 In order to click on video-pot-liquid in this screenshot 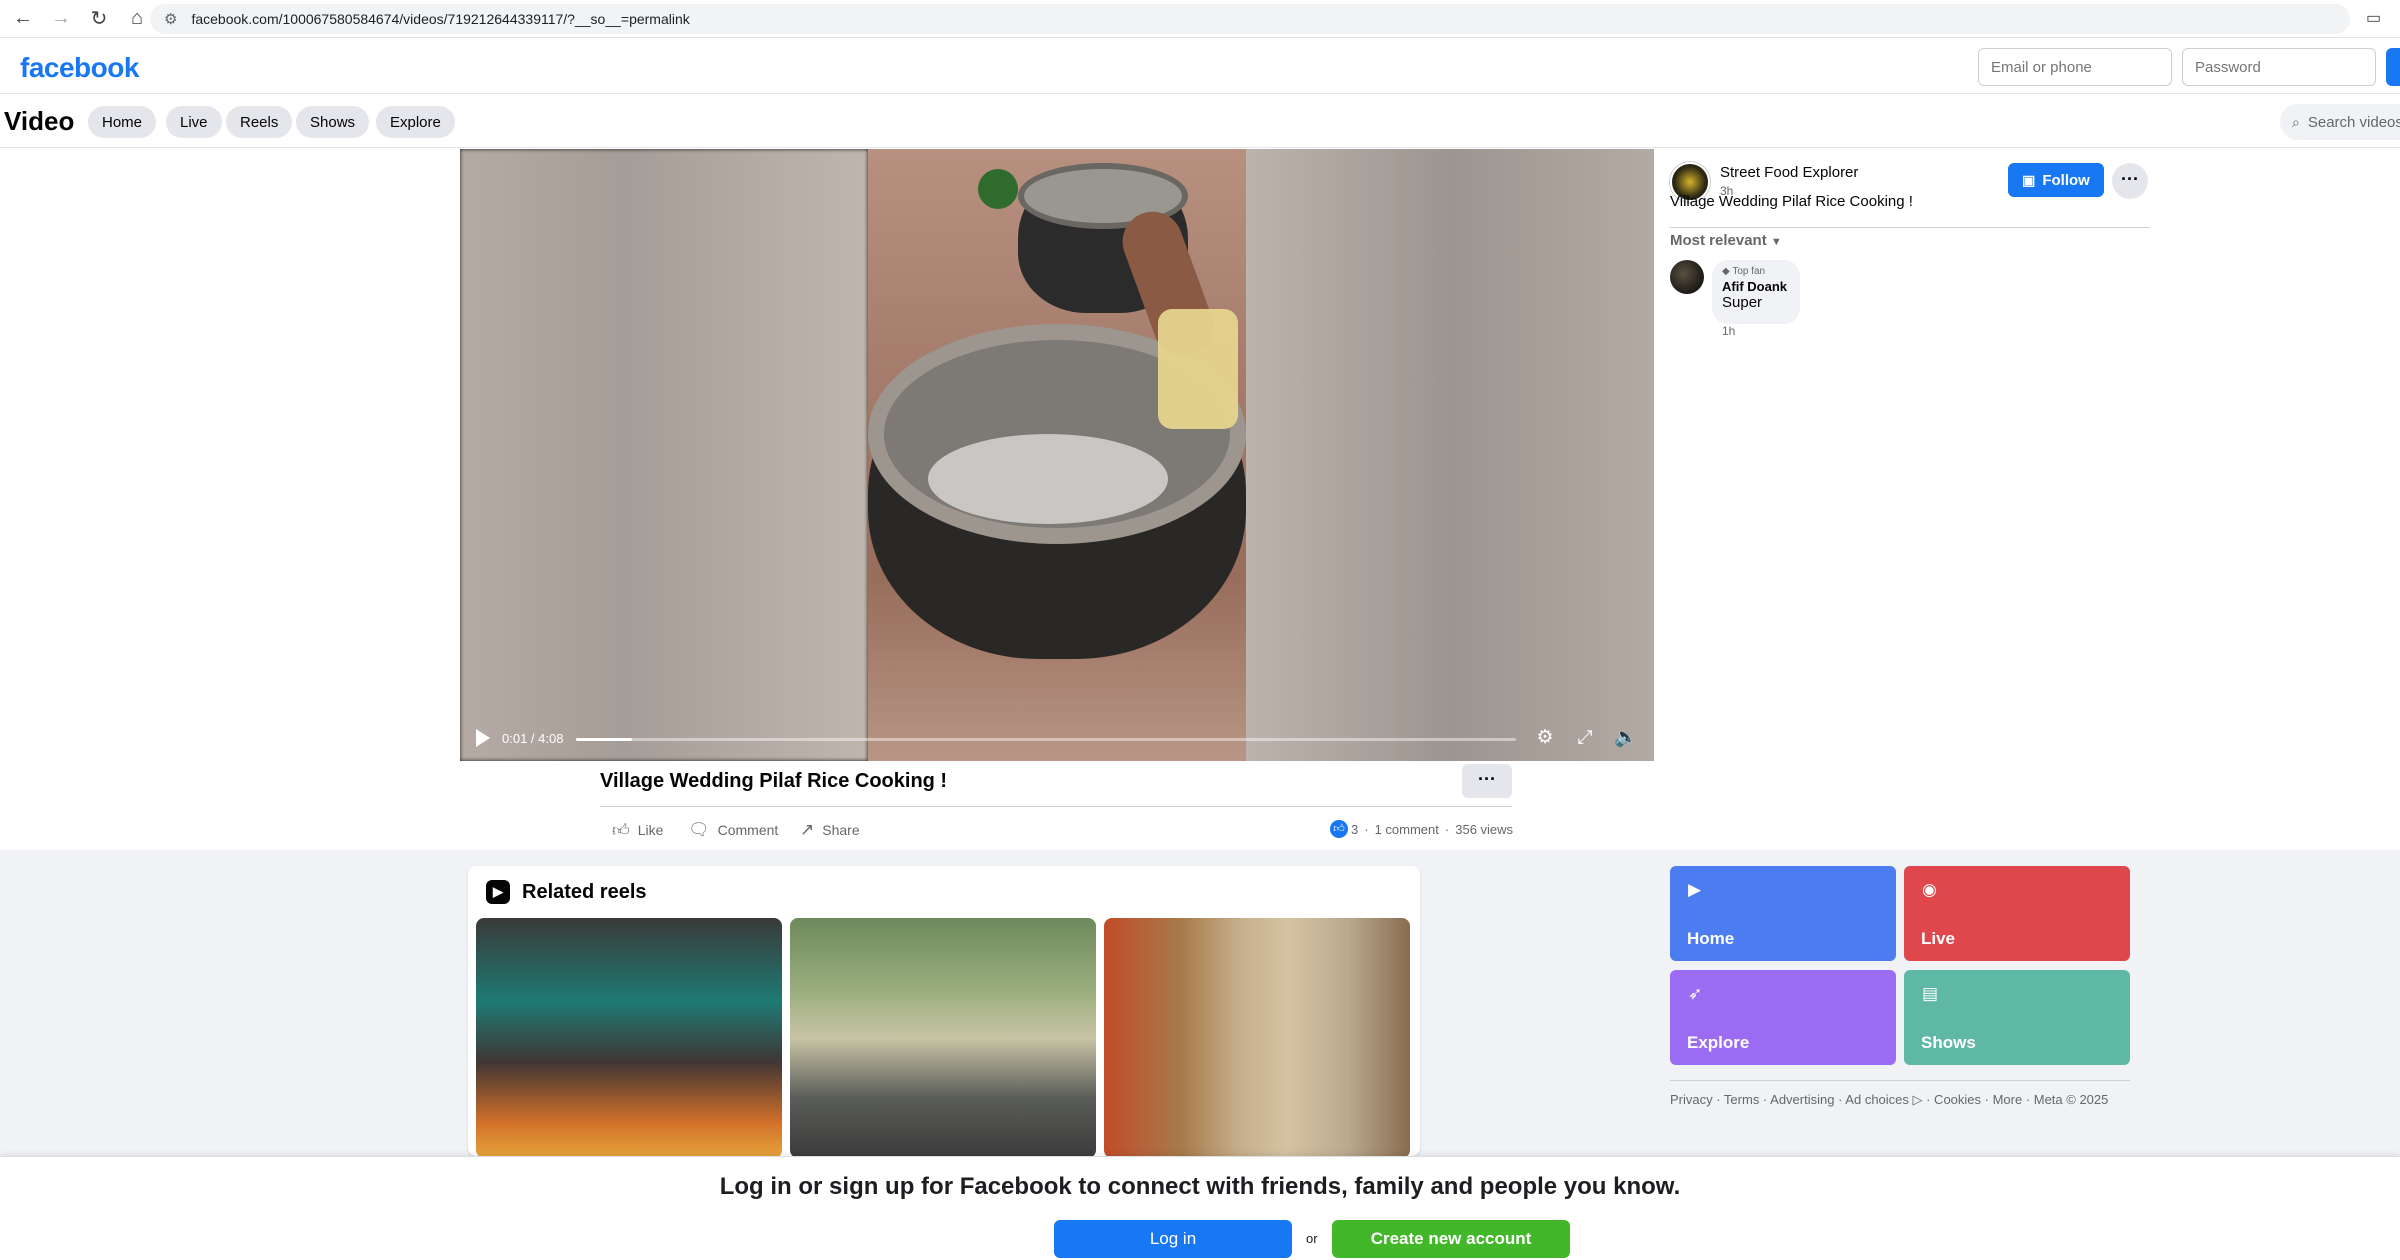, I will do `click(1048, 479)`.